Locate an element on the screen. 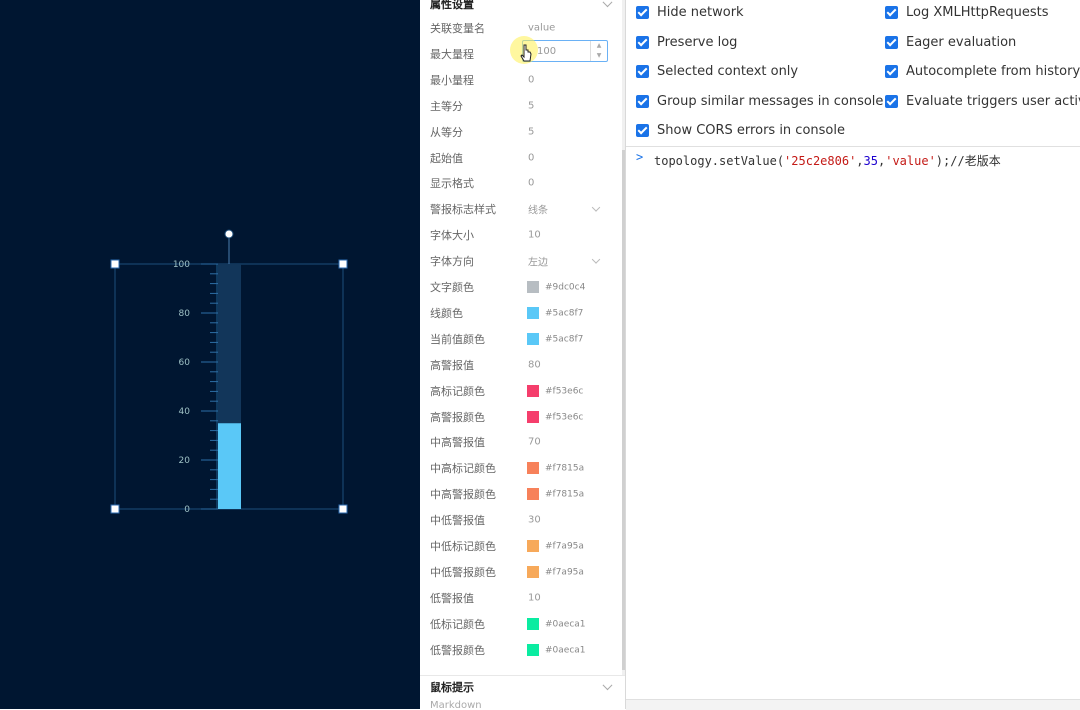  property-row: 高标记颜色 #f53e6c is located at coordinates (520, 391).